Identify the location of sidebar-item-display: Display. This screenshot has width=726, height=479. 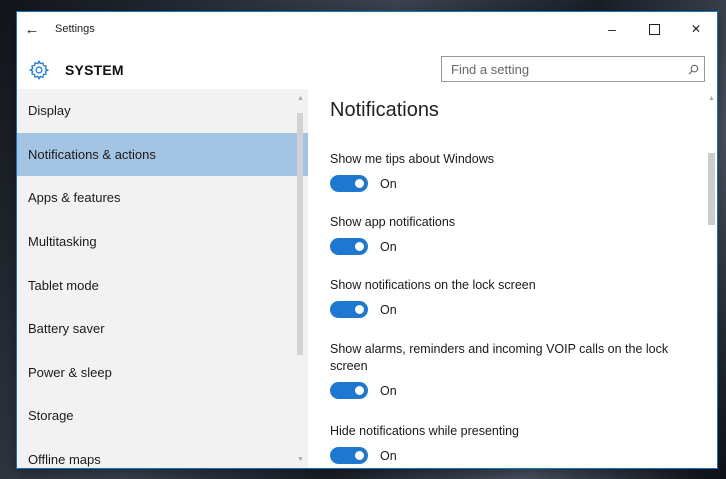
(162, 111).